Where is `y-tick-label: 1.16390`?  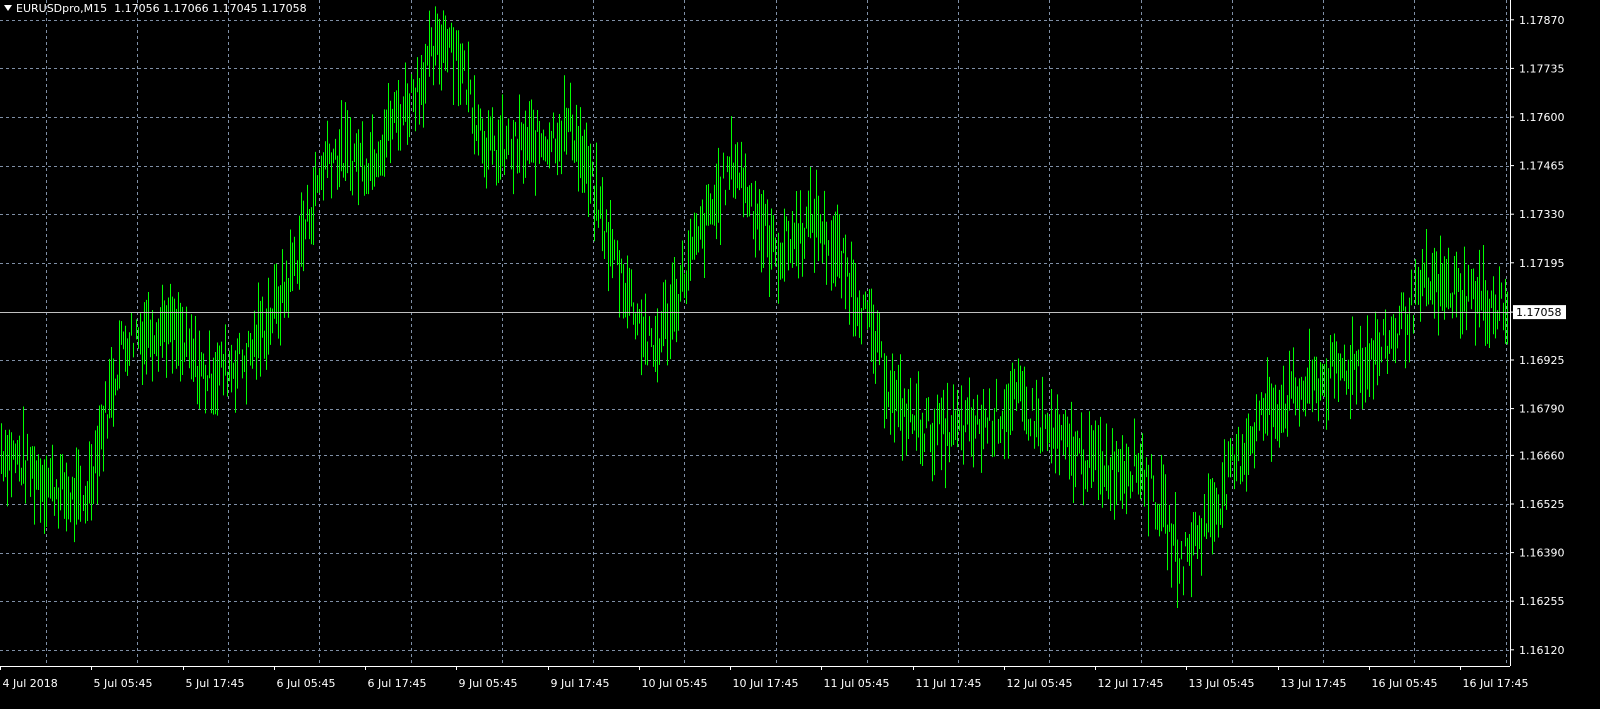 y-tick-label: 1.16390 is located at coordinates (1542, 553).